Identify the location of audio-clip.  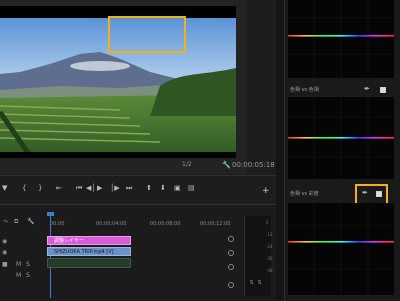
(89, 263).